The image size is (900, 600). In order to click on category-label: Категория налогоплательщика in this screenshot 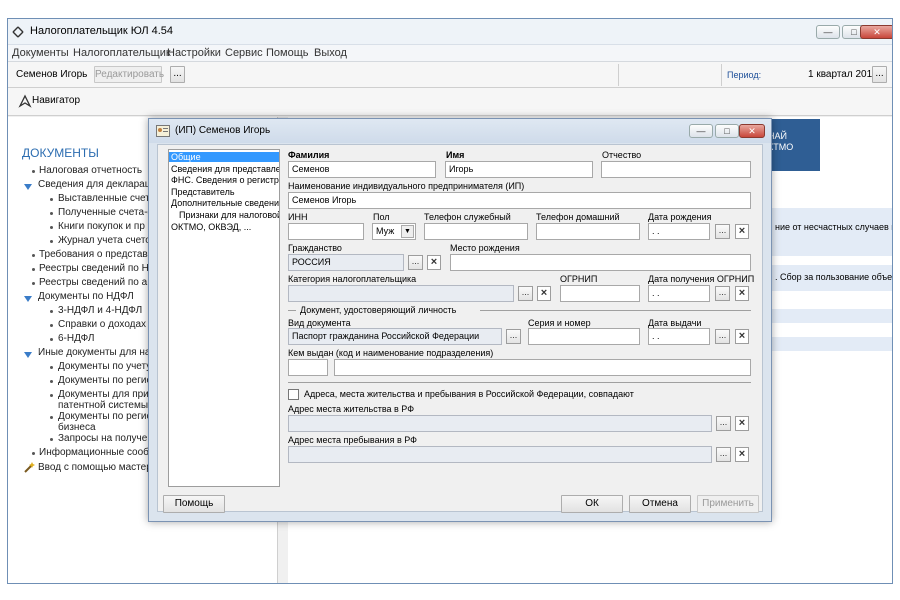, I will do `click(352, 279)`.